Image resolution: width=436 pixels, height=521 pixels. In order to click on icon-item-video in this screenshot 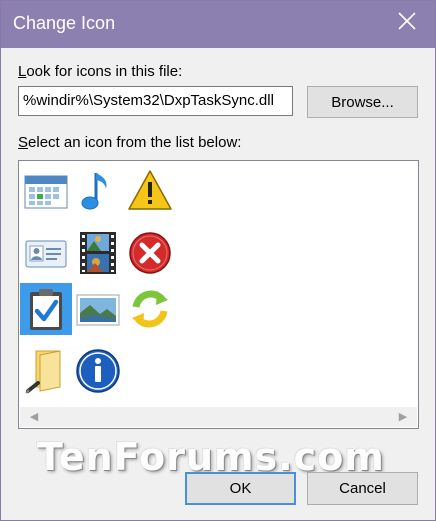, I will do `click(98, 253)`.